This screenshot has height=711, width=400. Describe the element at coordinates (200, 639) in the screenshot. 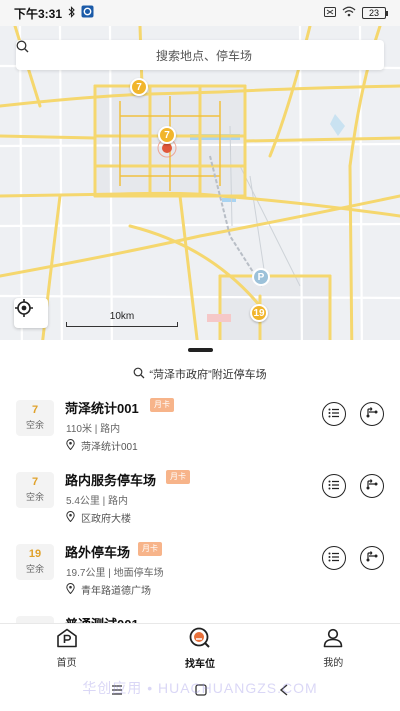

I see `find-parking-icon` at that location.